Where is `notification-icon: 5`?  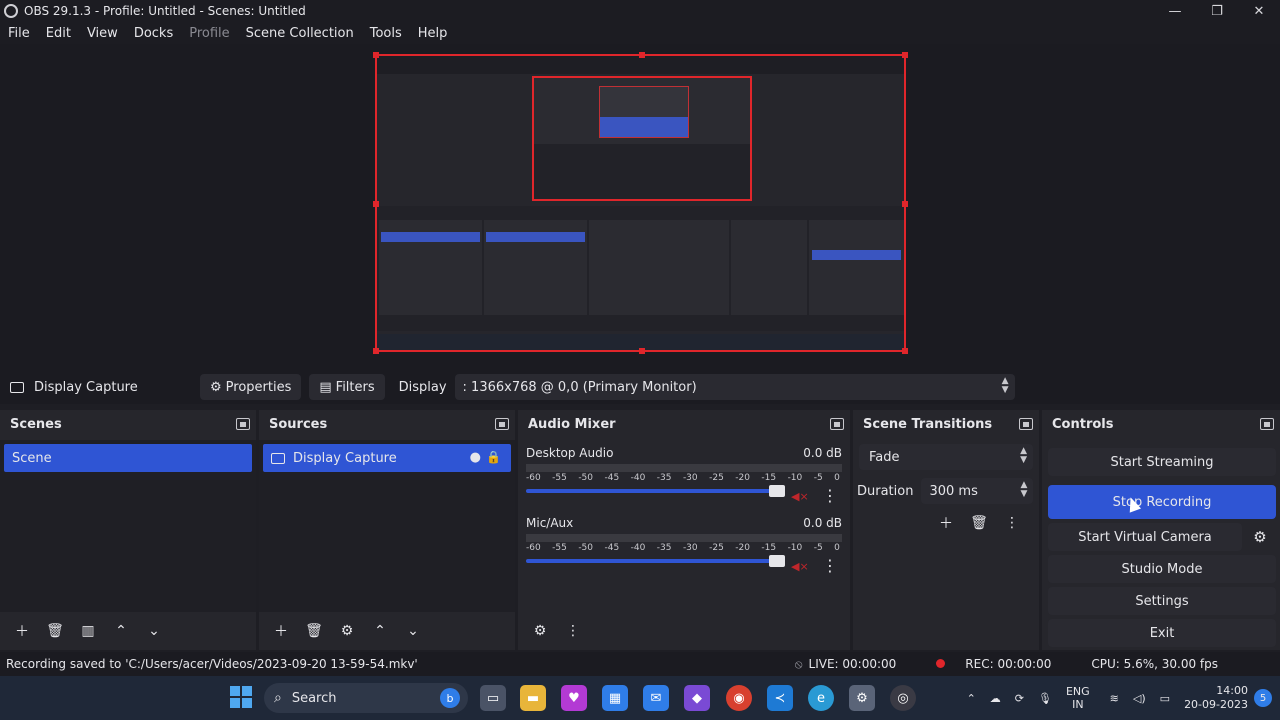
notification-icon: 5 is located at coordinates (1263, 698).